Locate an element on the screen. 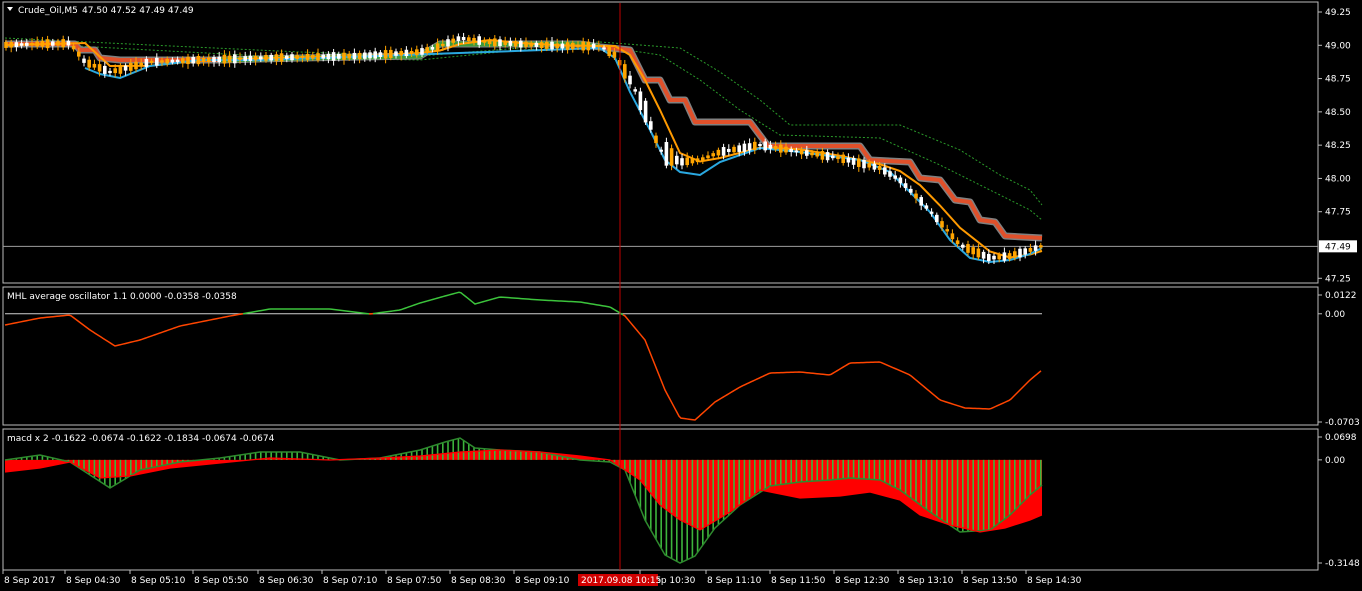  macd-tick-label: -0.3148 is located at coordinates (1342, 564).